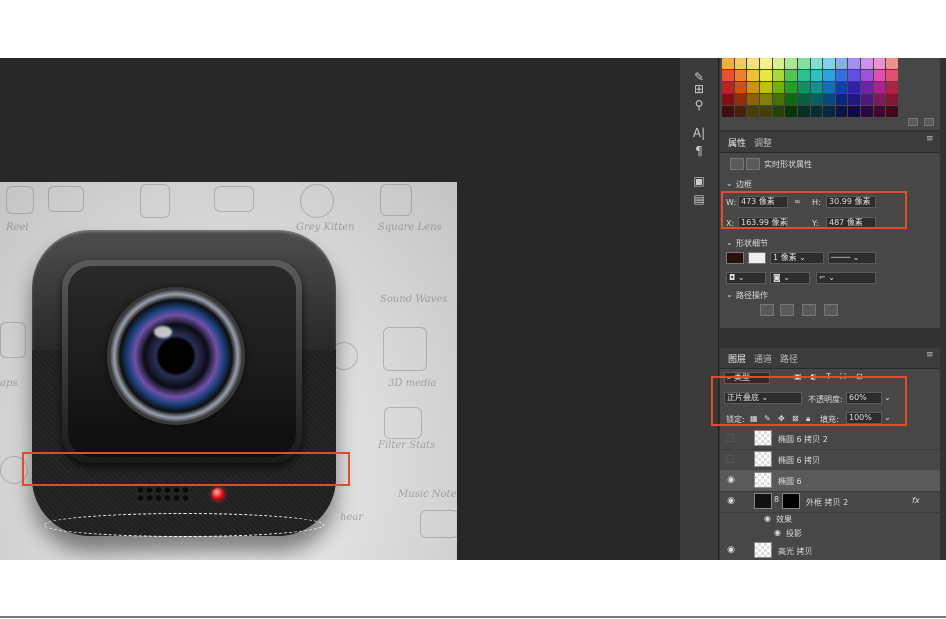  I want to click on image-icon: ▣, so click(699, 181).